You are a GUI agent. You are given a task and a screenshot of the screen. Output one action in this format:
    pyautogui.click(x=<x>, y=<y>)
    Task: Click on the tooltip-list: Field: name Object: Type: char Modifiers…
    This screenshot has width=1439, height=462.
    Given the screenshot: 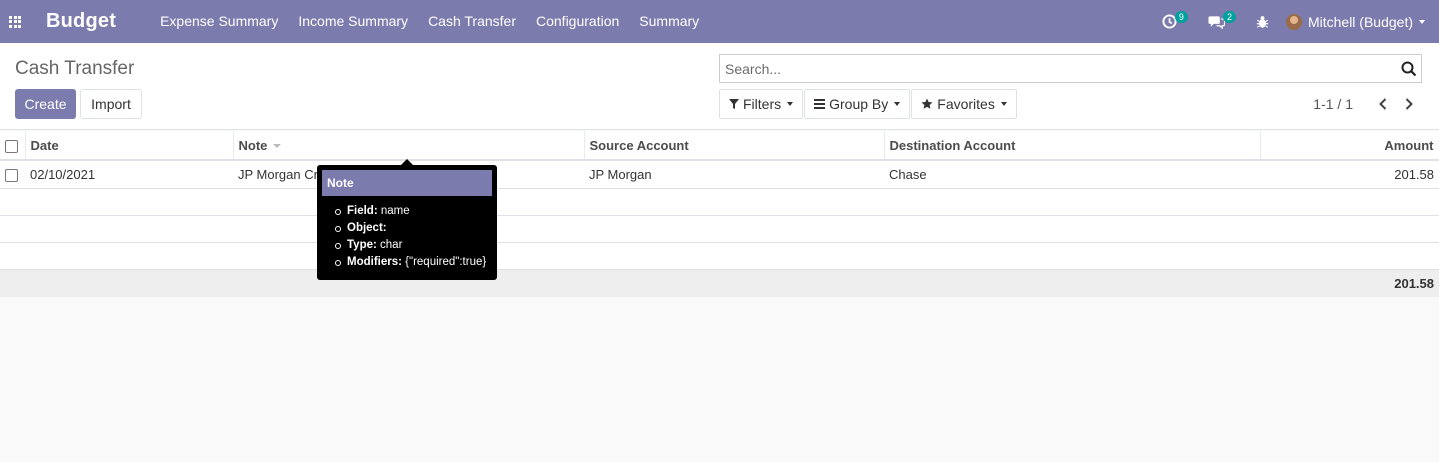 What is the action you would take?
    pyautogui.click(x=407, y=237)
    